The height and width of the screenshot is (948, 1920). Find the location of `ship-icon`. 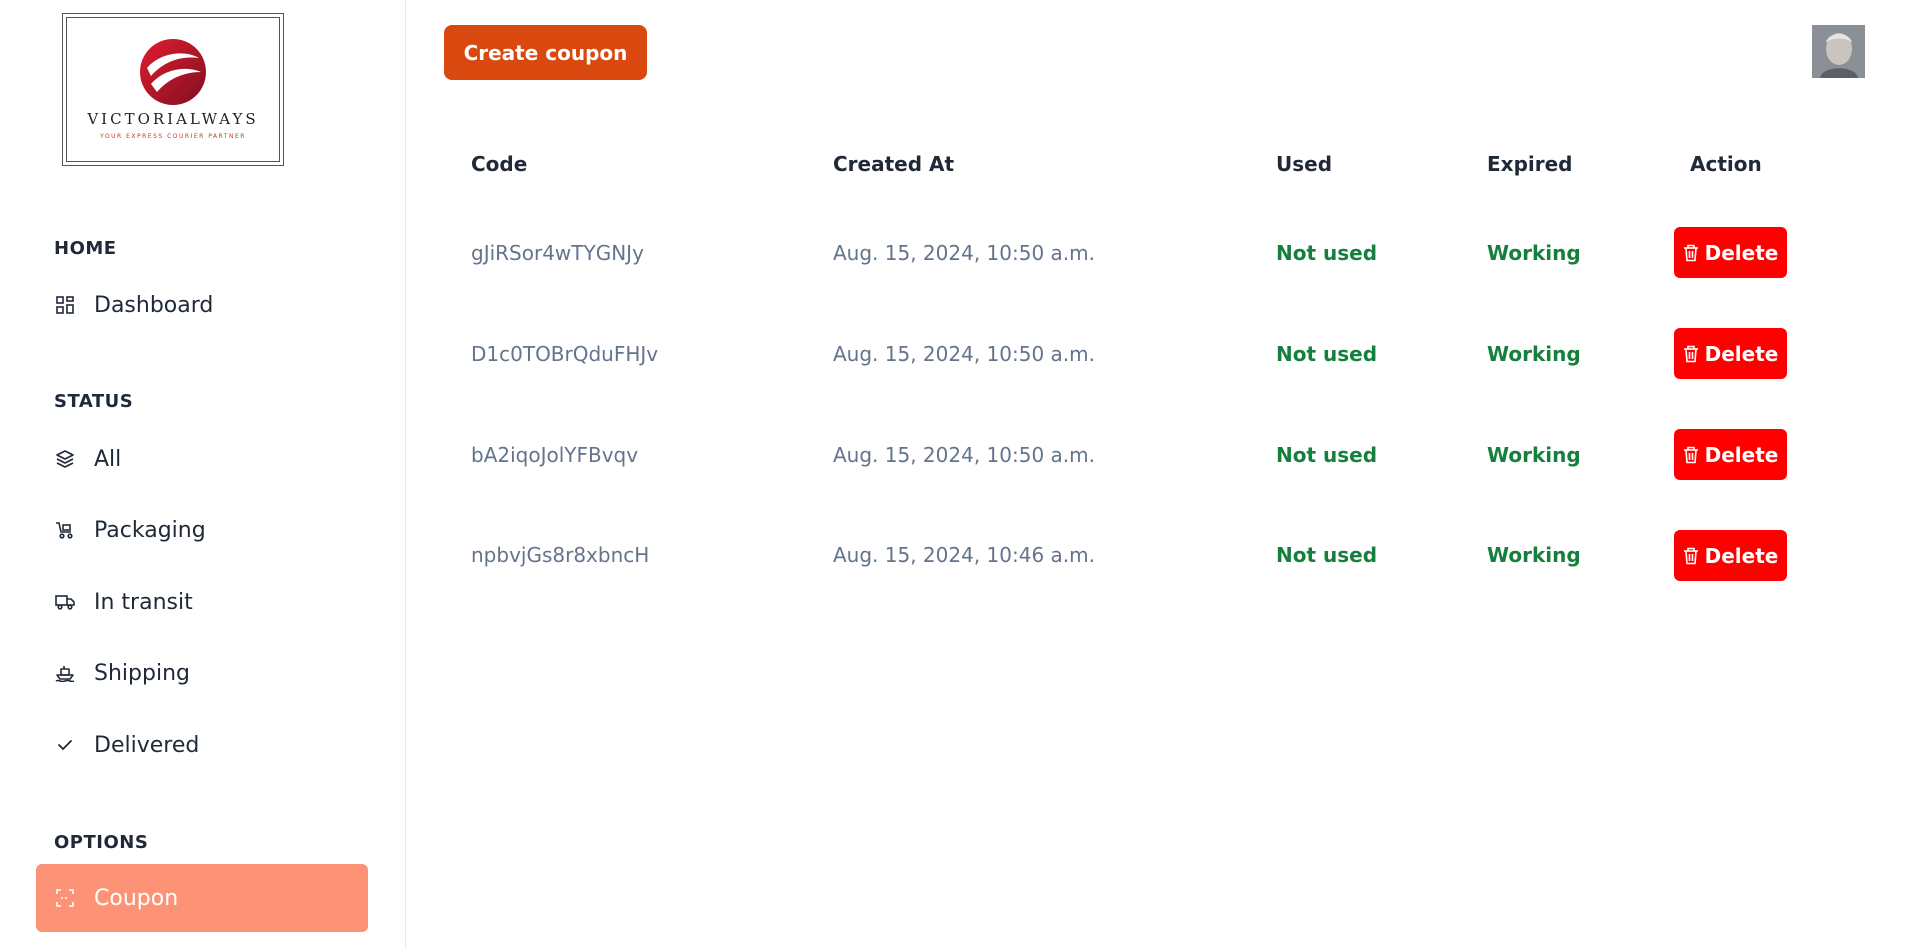

ship-icon is located at coordinates (65, 673).